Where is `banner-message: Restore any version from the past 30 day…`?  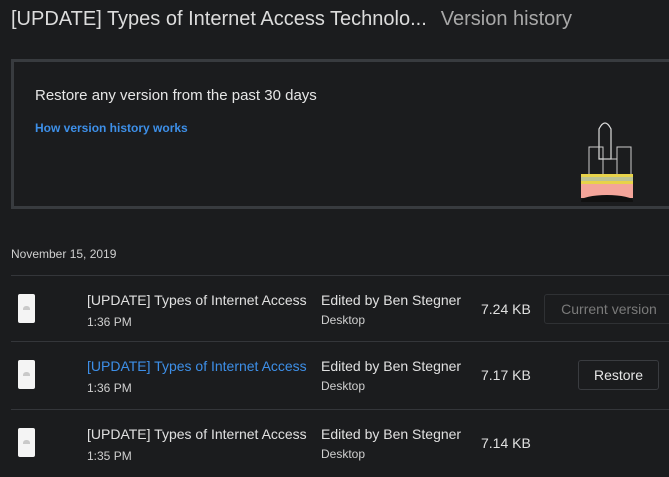
banner-message: Restore any version from the past 30 day… is located at coordinates (176, 95).